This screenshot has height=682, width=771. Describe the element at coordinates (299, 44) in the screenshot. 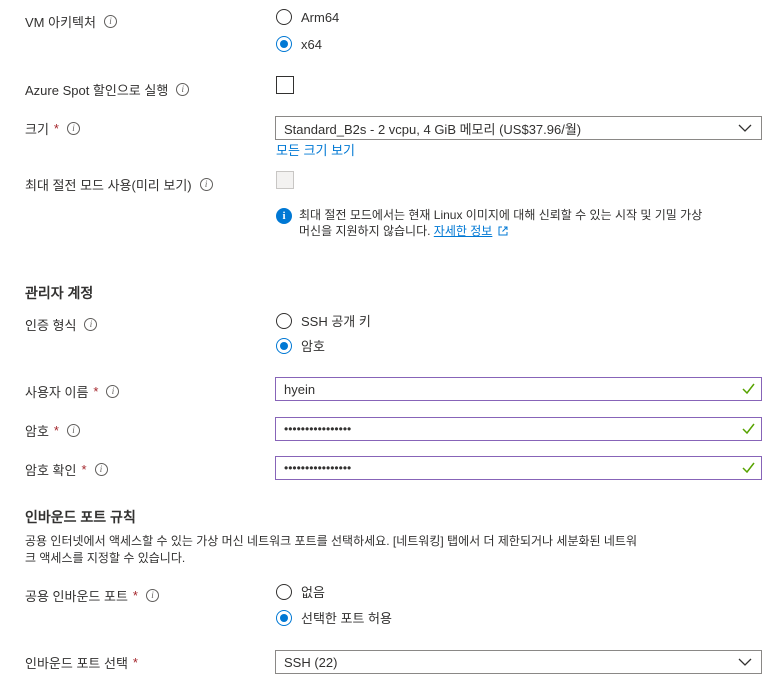

I see `radio-x64: x64` at that location.